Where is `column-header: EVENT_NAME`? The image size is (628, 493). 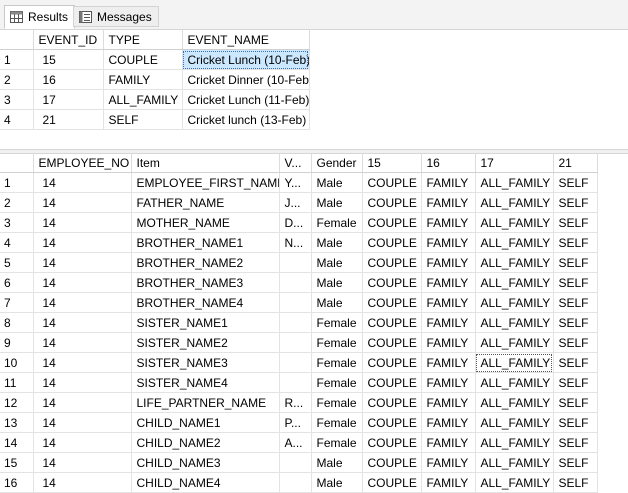 column-header: EVENT_NAME is located at coordinates (246, 40).